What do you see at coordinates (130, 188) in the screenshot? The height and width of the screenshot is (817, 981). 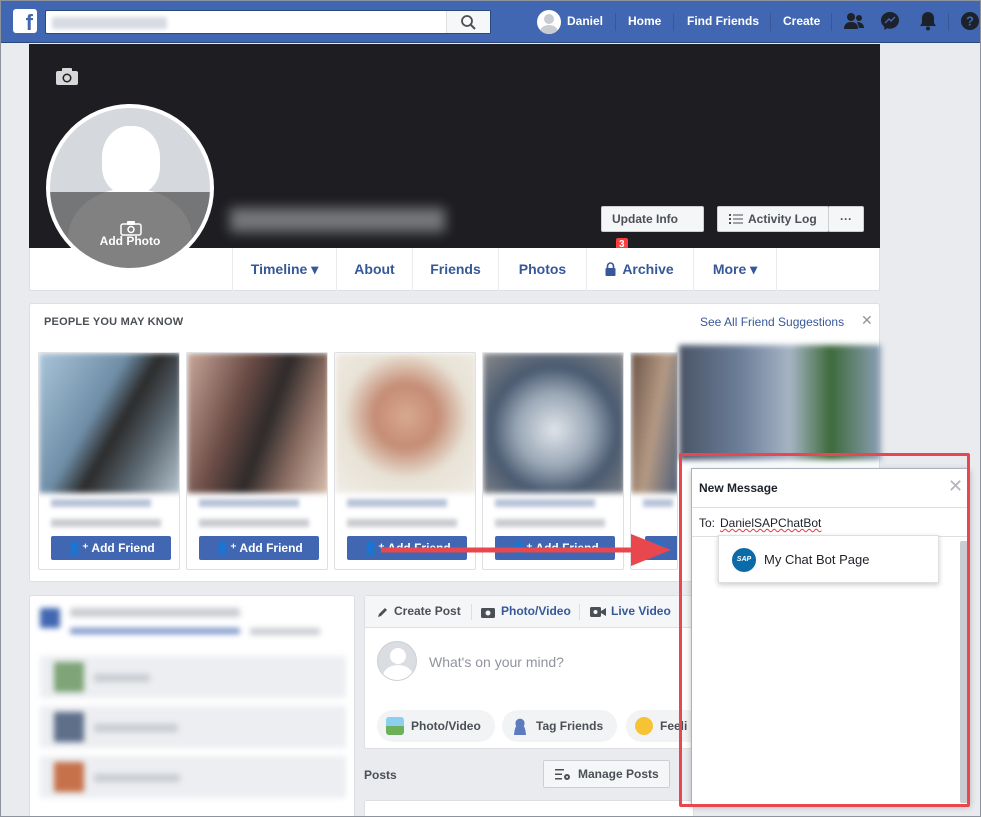 I see `profile-picture: Add Photo` at bounding box center [130, 188].